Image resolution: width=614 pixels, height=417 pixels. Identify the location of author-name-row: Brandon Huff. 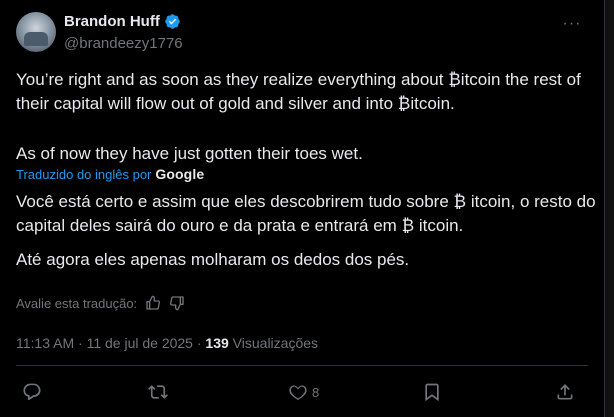
(122, 21).